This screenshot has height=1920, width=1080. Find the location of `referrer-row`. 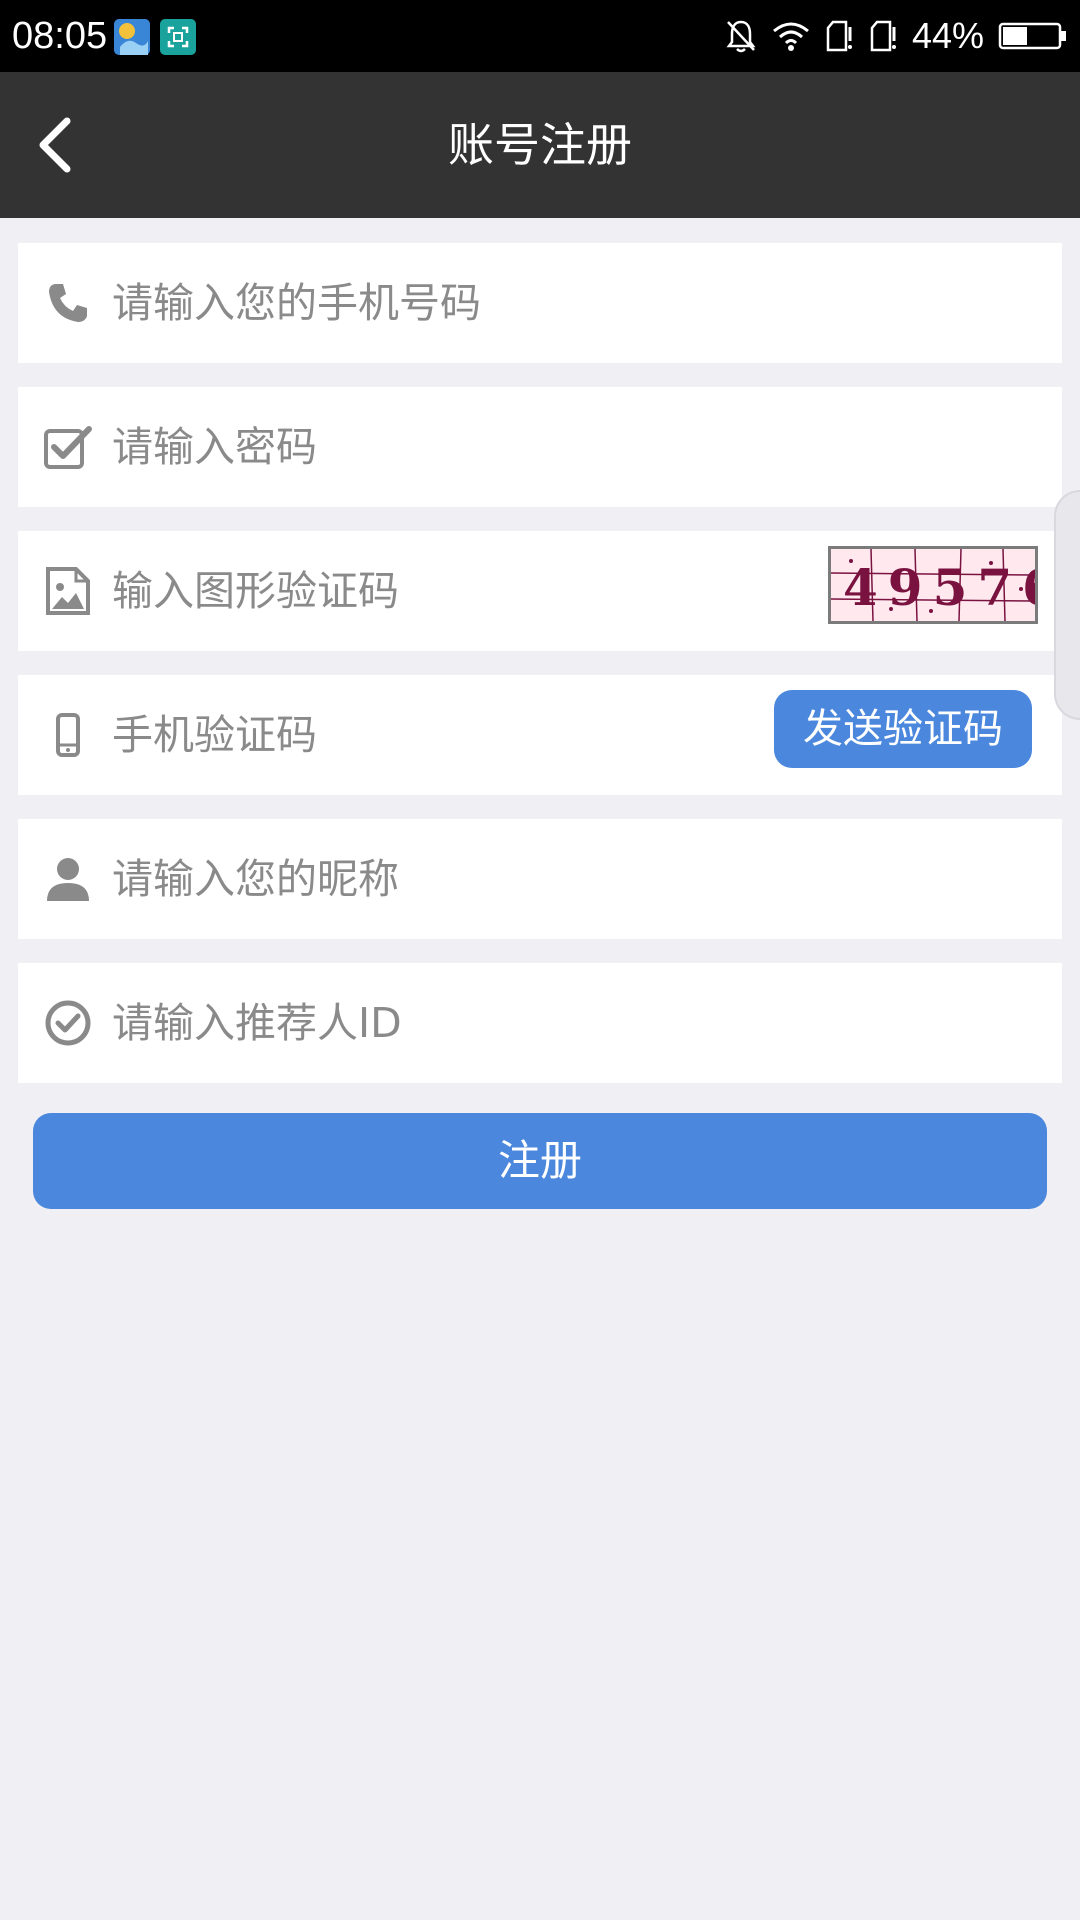

referrer-row is located at coordinates (540, 1023).